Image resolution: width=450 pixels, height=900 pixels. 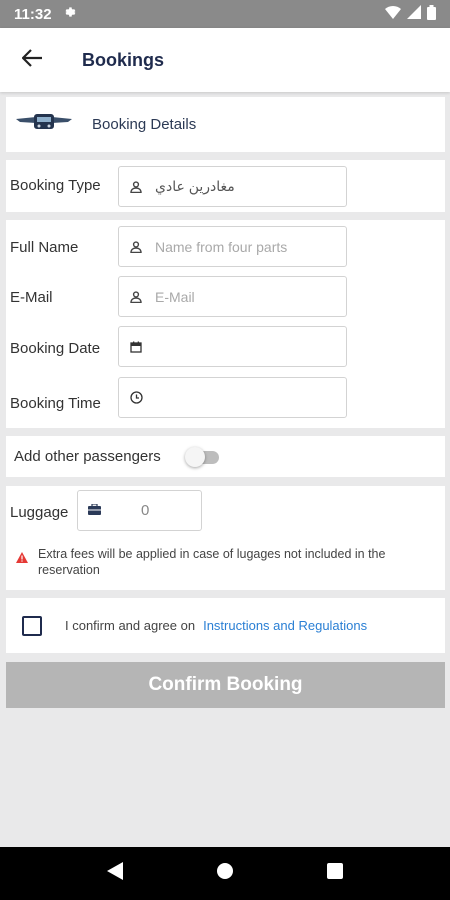 I want to click on booking-time-field, so click(x=232, y=397).